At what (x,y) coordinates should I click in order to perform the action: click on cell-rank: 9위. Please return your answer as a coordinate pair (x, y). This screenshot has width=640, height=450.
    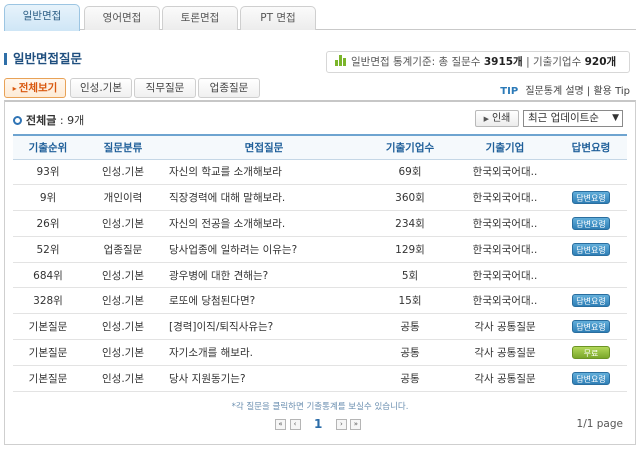
    Looking at the image, I should click on (48, 198).